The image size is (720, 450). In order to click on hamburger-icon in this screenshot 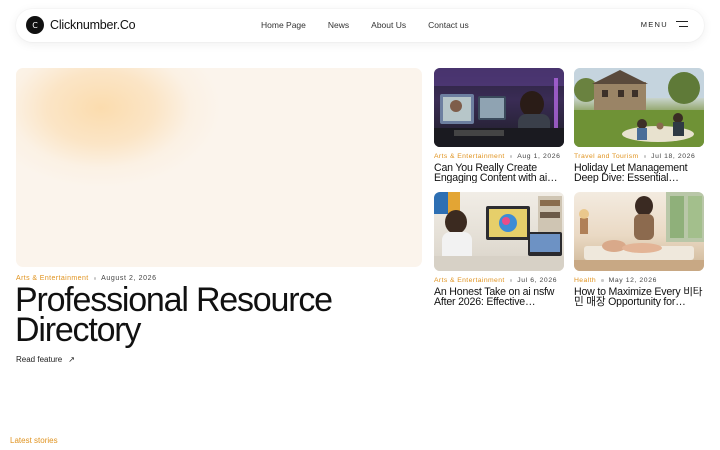, I will do `click(682, 24)`.